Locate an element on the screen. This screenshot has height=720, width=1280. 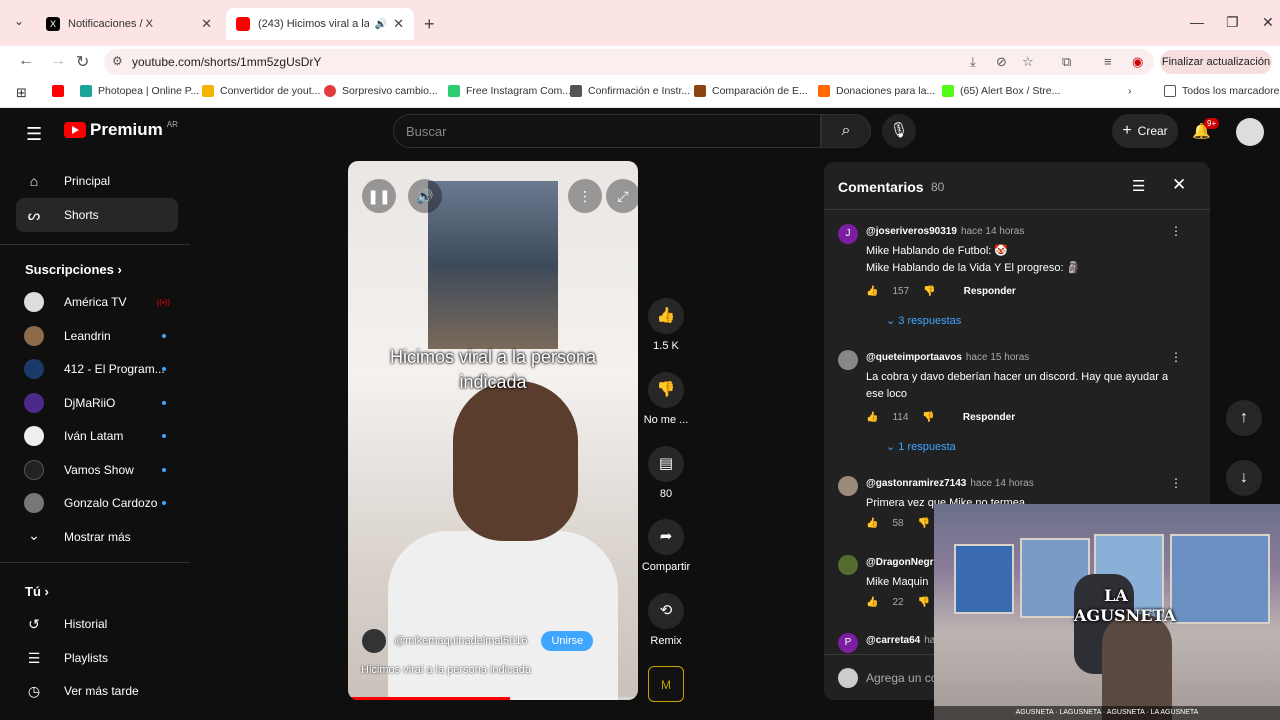
url-field: ⚙ youtube.com/shorts/1mm5zgUsDrY ⤓ ⊘ ☆ is located at coordinates (629, 62).